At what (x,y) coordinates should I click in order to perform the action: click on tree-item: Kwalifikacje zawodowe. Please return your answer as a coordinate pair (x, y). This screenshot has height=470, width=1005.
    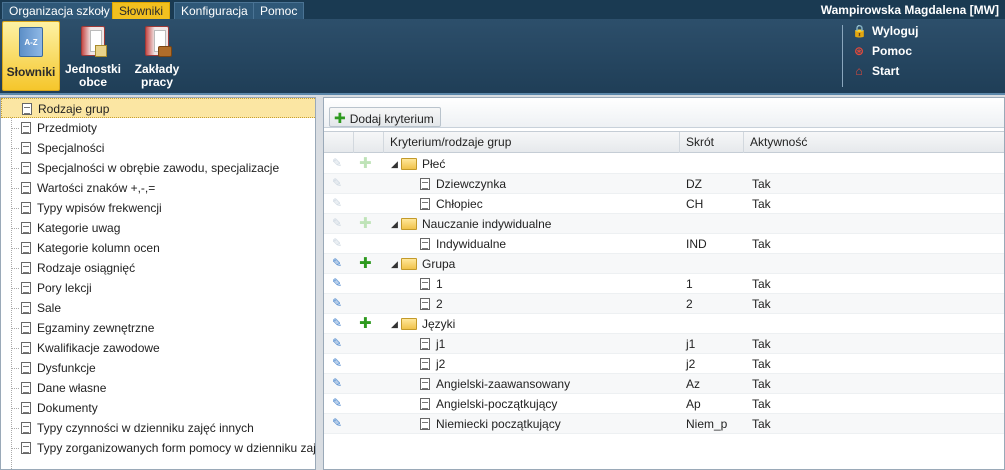
    Looking at the image, I should click on (158, 348).